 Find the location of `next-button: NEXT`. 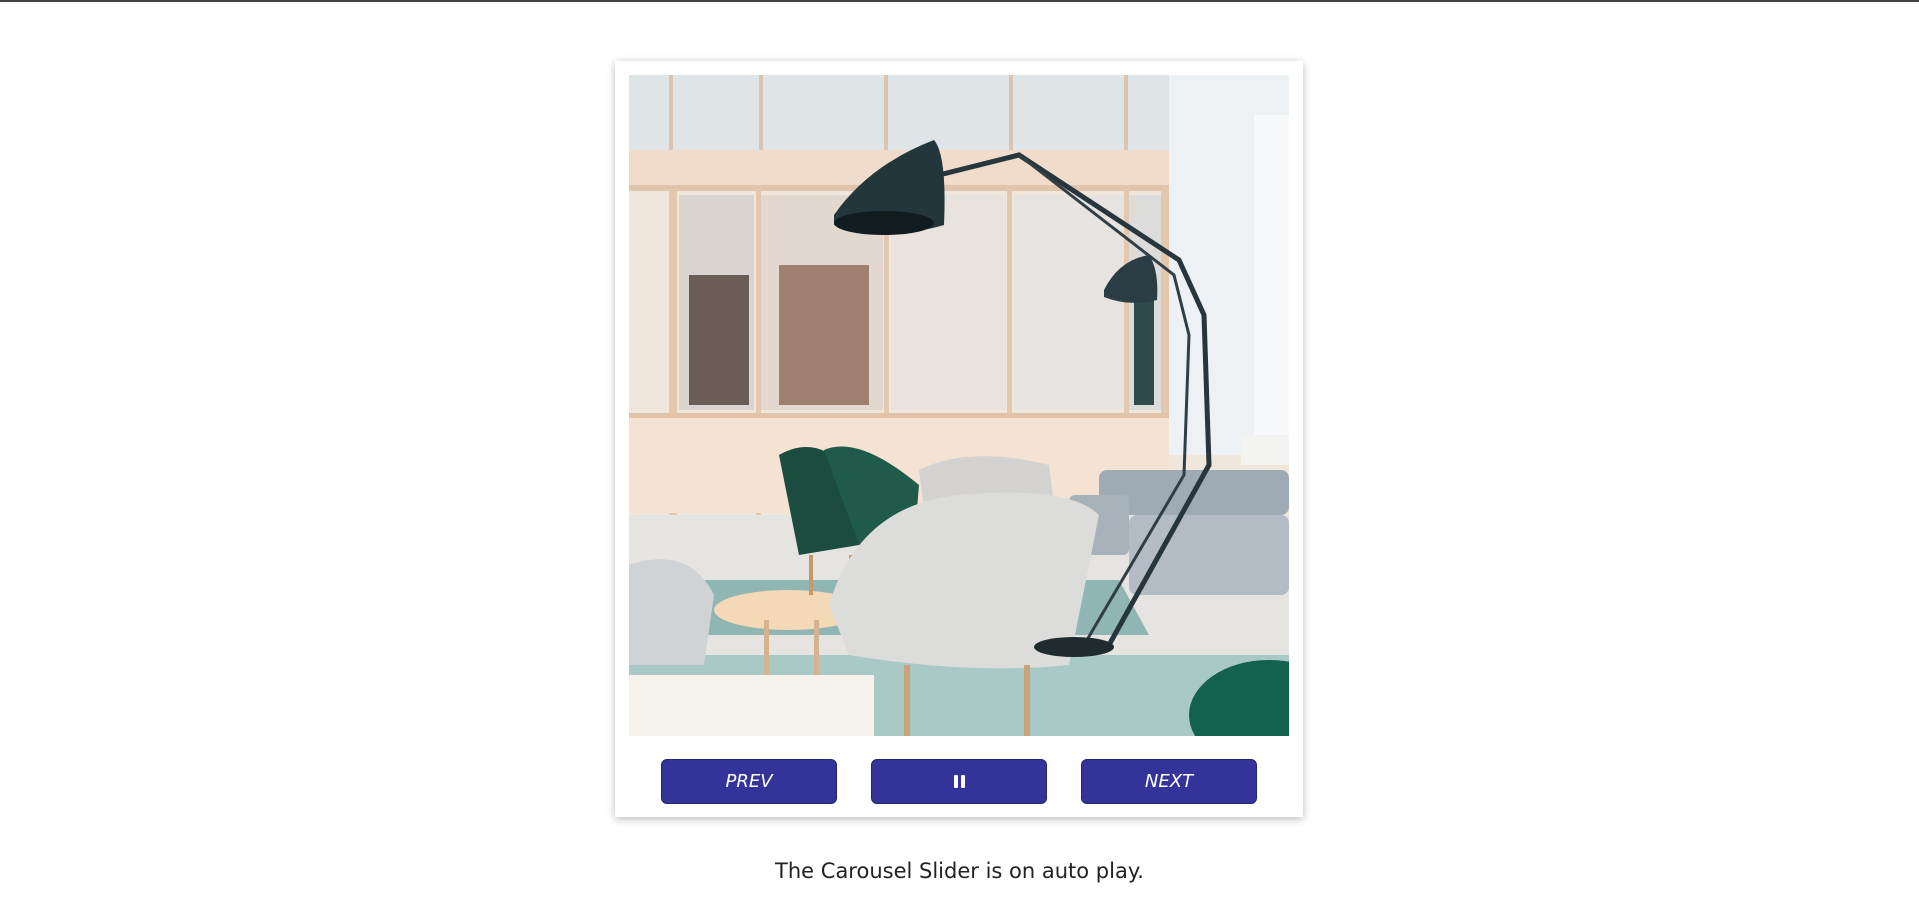

next-button: NEXT is located at coordinates (1169, 781).